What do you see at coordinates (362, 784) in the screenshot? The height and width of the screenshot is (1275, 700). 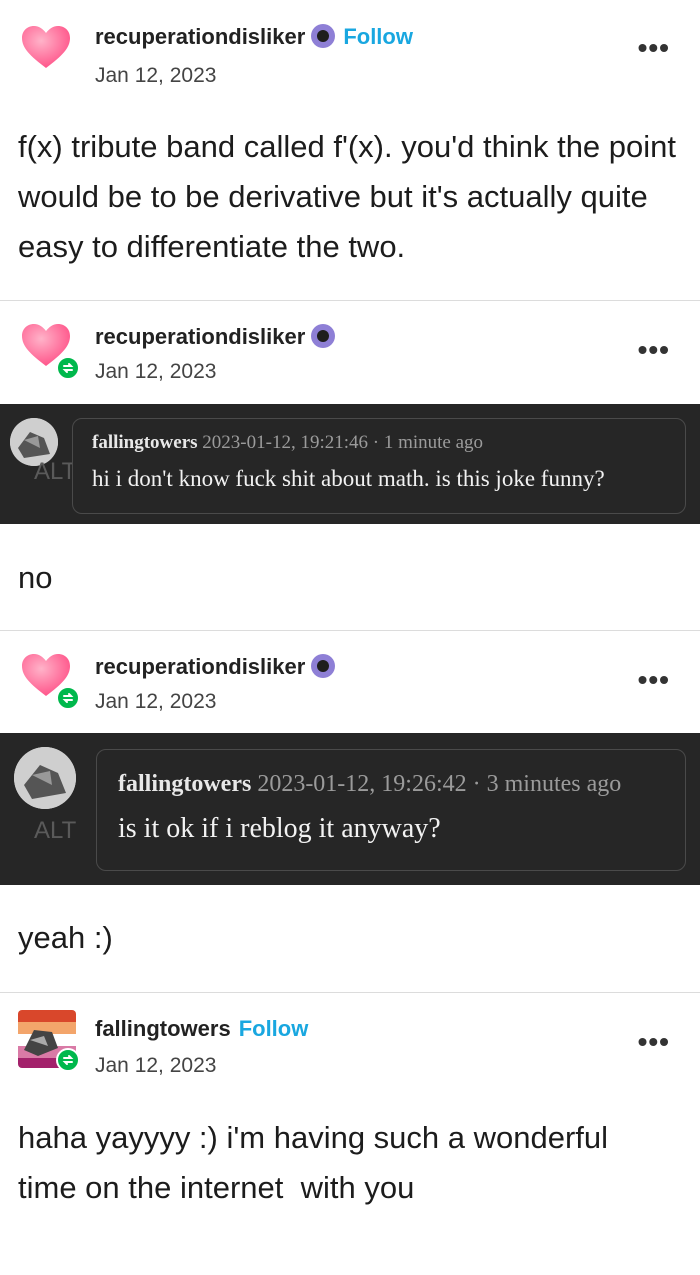 I see `message-timestamp: 2023-01-12, 19:26:42` at bounding box center [362, 784].